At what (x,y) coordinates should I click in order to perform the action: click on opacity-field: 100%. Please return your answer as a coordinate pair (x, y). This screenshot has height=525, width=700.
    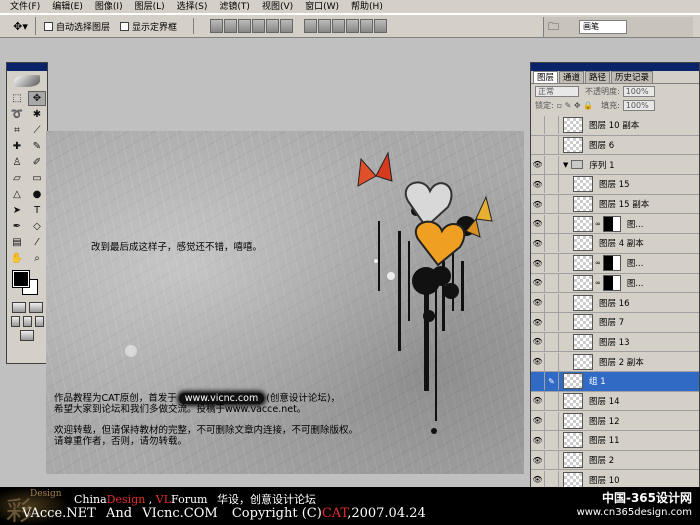
    Looking at the image, I should click on (638, 91).